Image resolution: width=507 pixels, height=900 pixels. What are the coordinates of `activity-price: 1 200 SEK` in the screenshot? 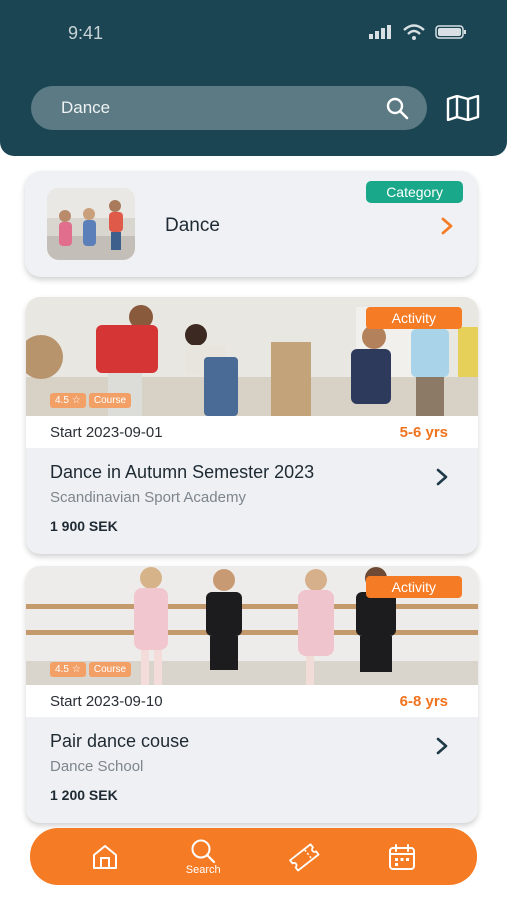 It's located at (84, 795).